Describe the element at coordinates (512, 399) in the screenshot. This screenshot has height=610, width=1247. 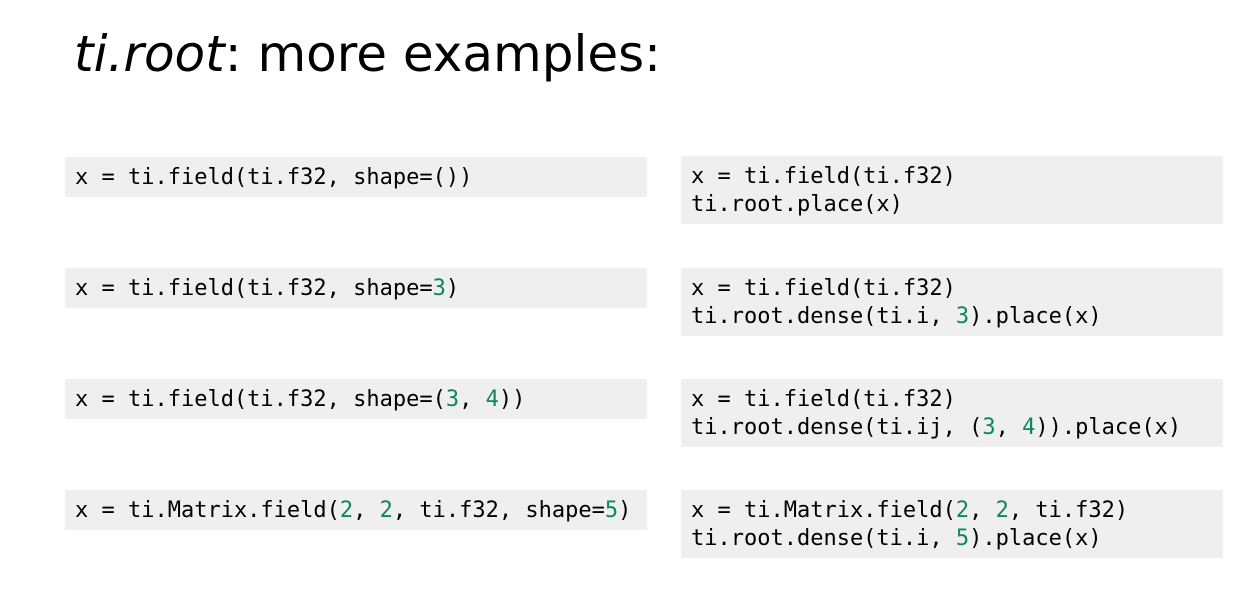
I see `code-text: ))` at that location.